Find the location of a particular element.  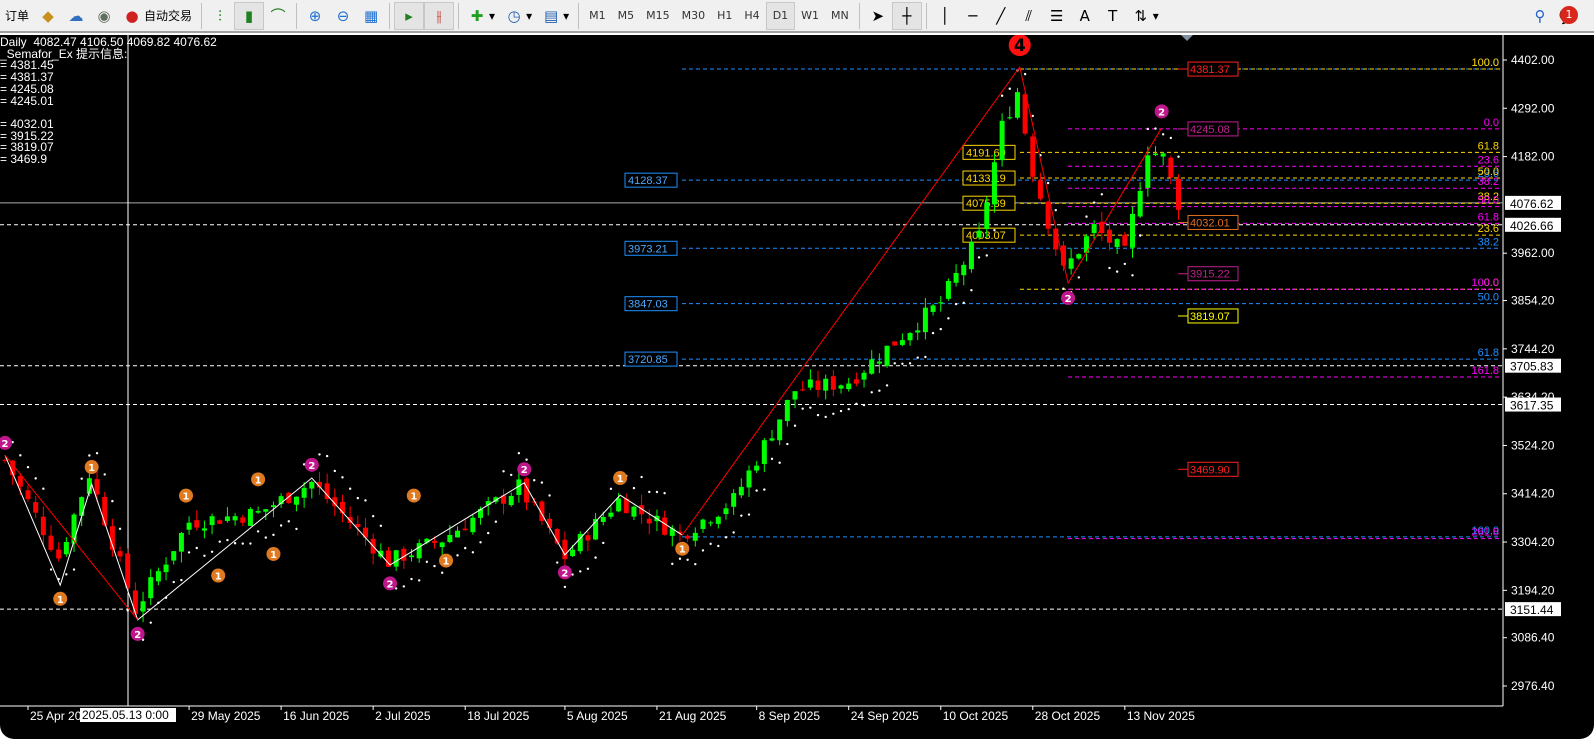

search-button: ⚲ is located at coordinates (1540, 16).